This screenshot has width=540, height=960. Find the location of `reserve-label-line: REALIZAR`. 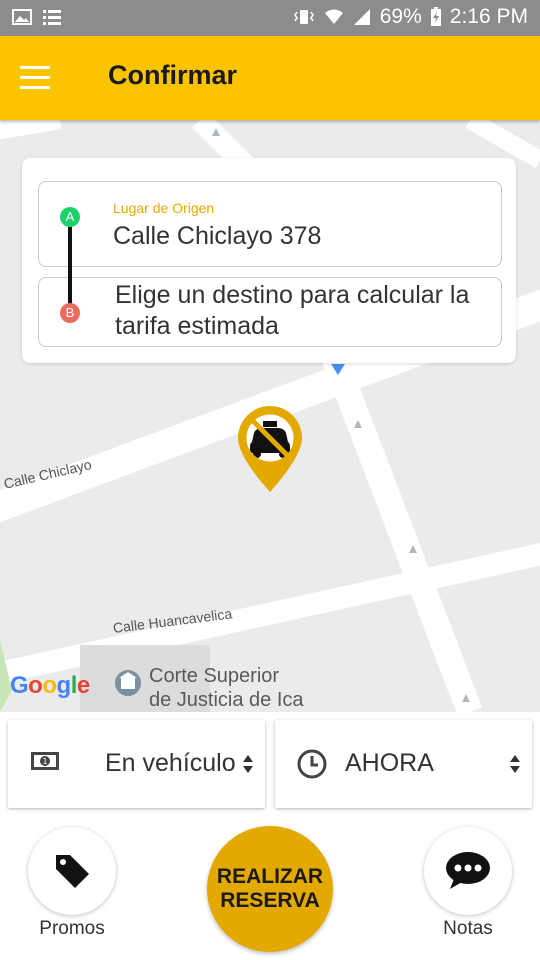

reserve-label-line: REALIZAR is located at coordinates (270, 876).